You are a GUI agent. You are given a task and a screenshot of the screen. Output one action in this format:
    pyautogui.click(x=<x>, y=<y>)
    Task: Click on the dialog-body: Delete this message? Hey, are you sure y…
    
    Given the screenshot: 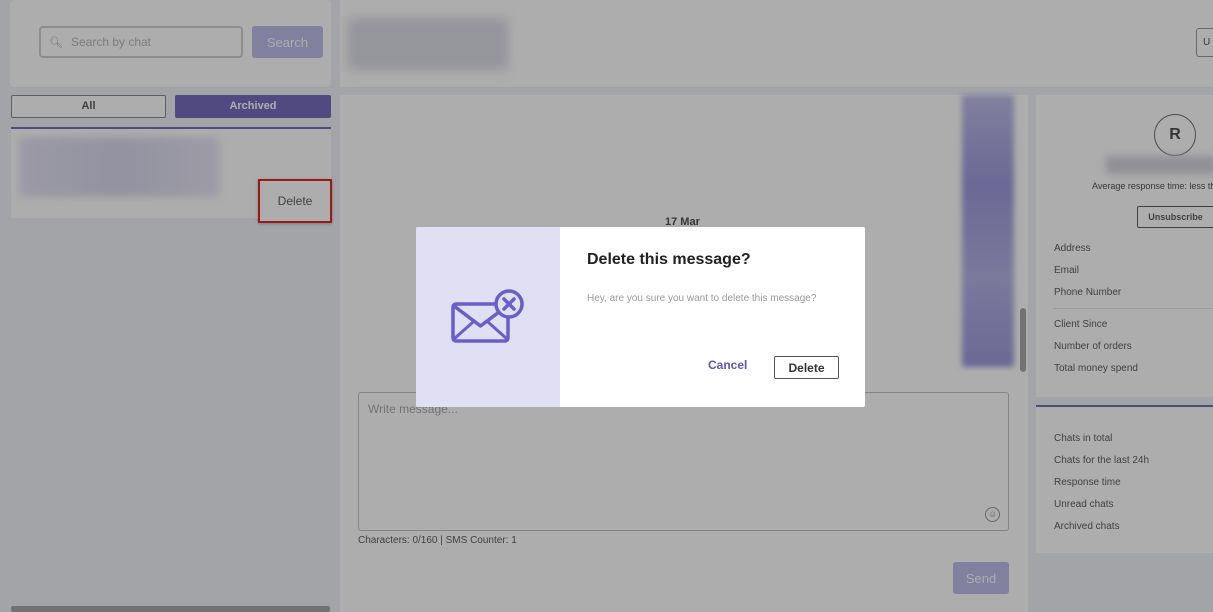 What is the action you would take?
    pyautogui.click(x=712, y=317)
    